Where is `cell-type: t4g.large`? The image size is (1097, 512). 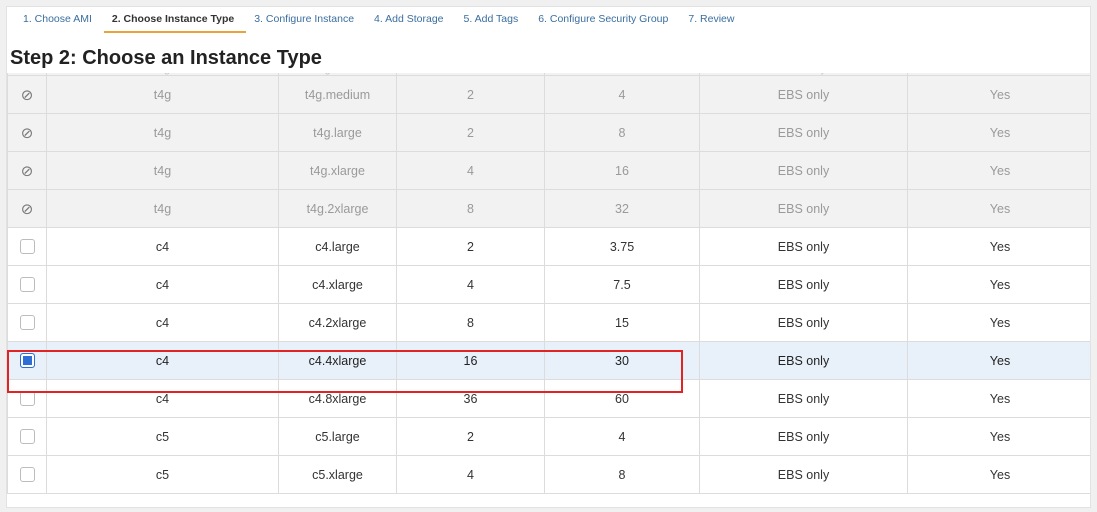
cell-type: t4g.large is located at coordinates (337, 132).